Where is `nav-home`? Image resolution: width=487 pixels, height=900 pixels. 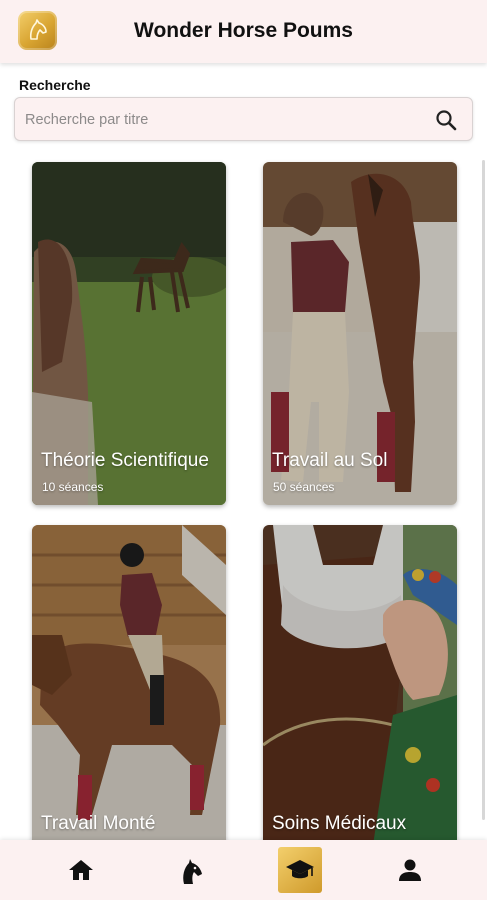
nav-home is located at coordinates (80, 870).